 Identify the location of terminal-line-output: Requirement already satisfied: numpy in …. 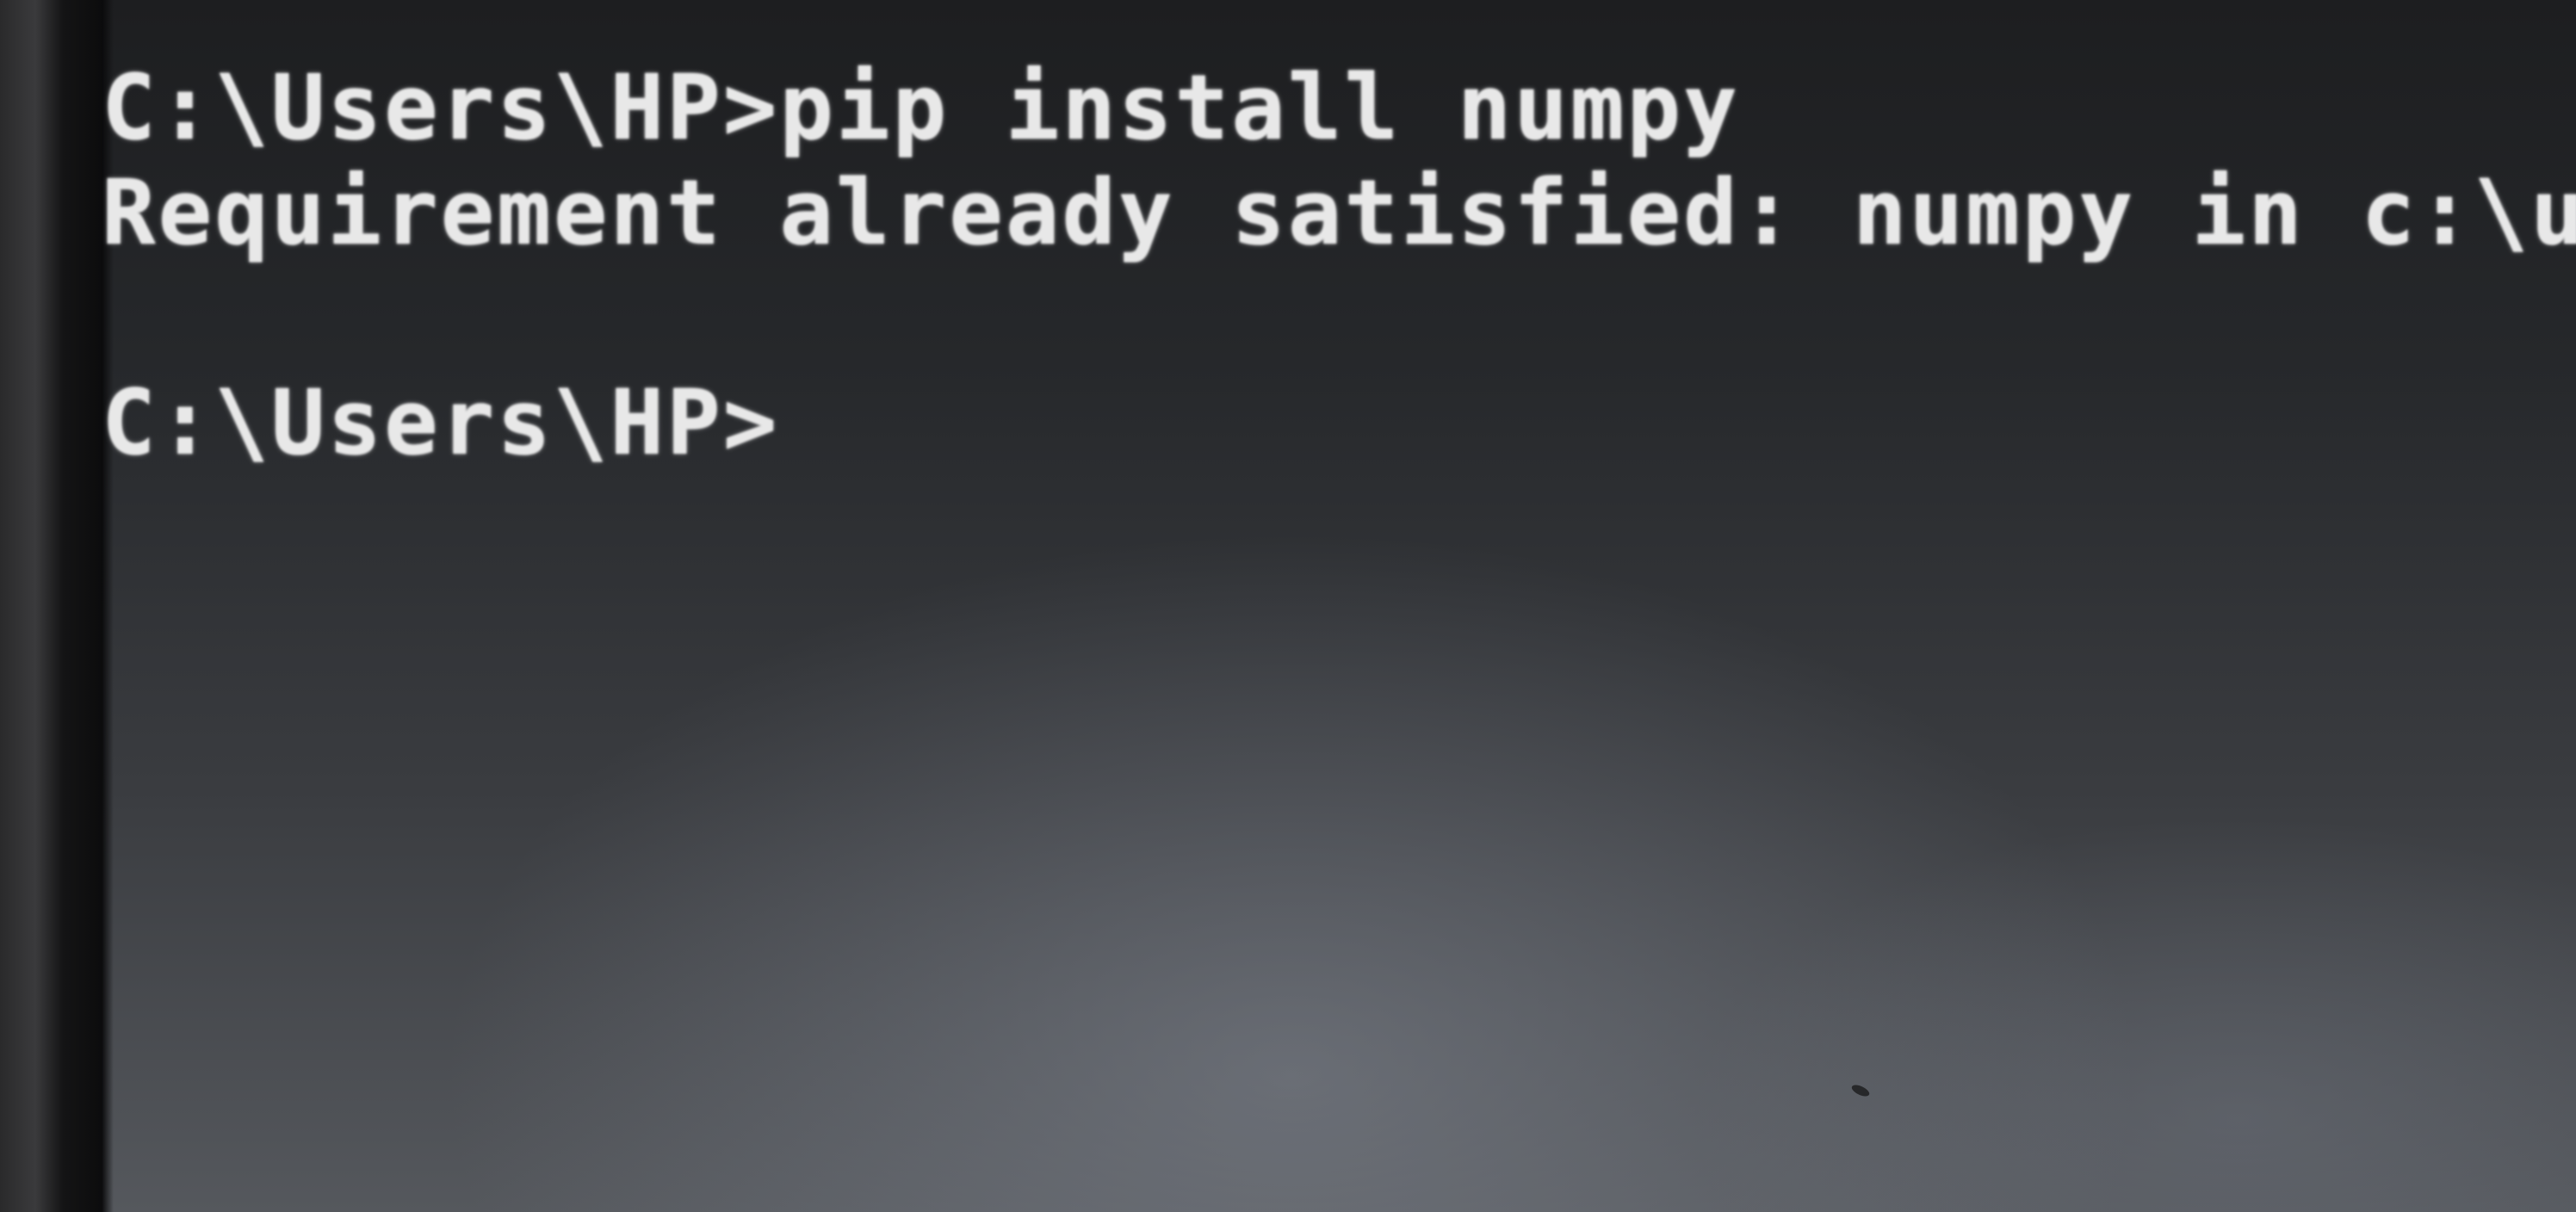
(1339, 213).